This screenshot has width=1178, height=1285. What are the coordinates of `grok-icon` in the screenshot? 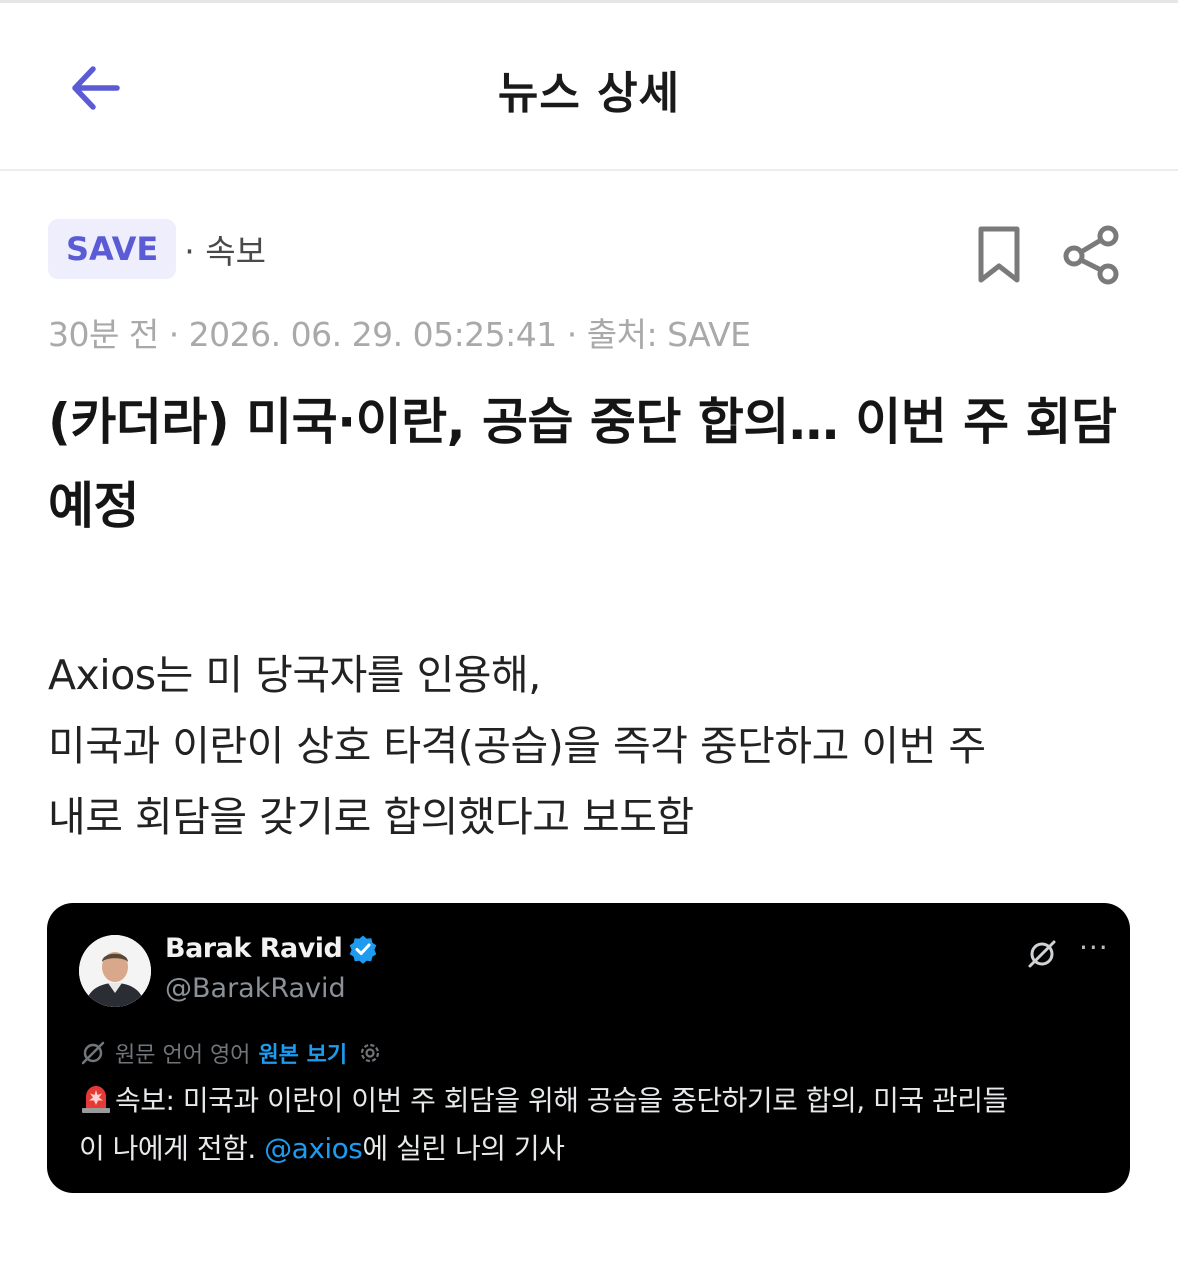 It's located at (1042, 954).